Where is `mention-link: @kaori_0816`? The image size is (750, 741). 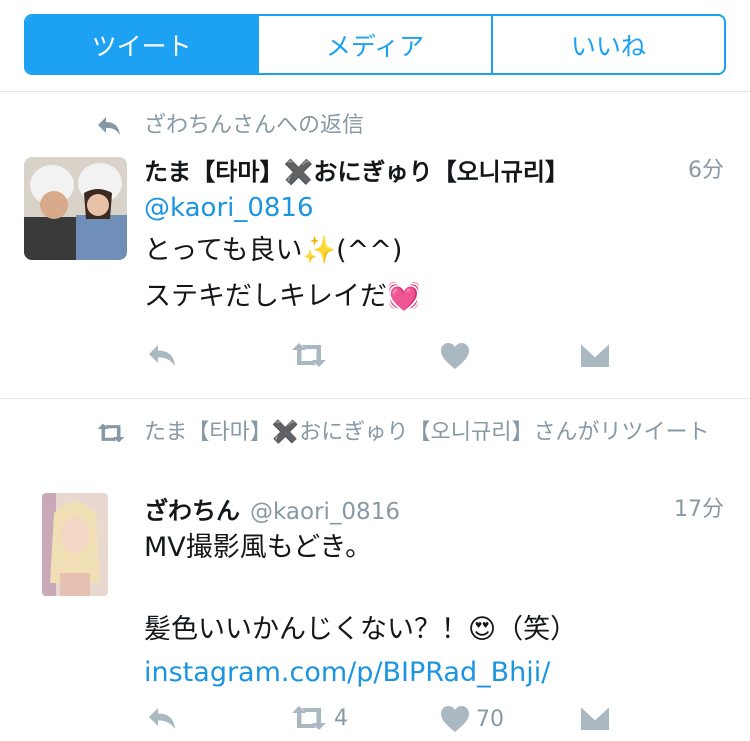 mention-link: @kaori_0816 is located at coordinates (436, 208).